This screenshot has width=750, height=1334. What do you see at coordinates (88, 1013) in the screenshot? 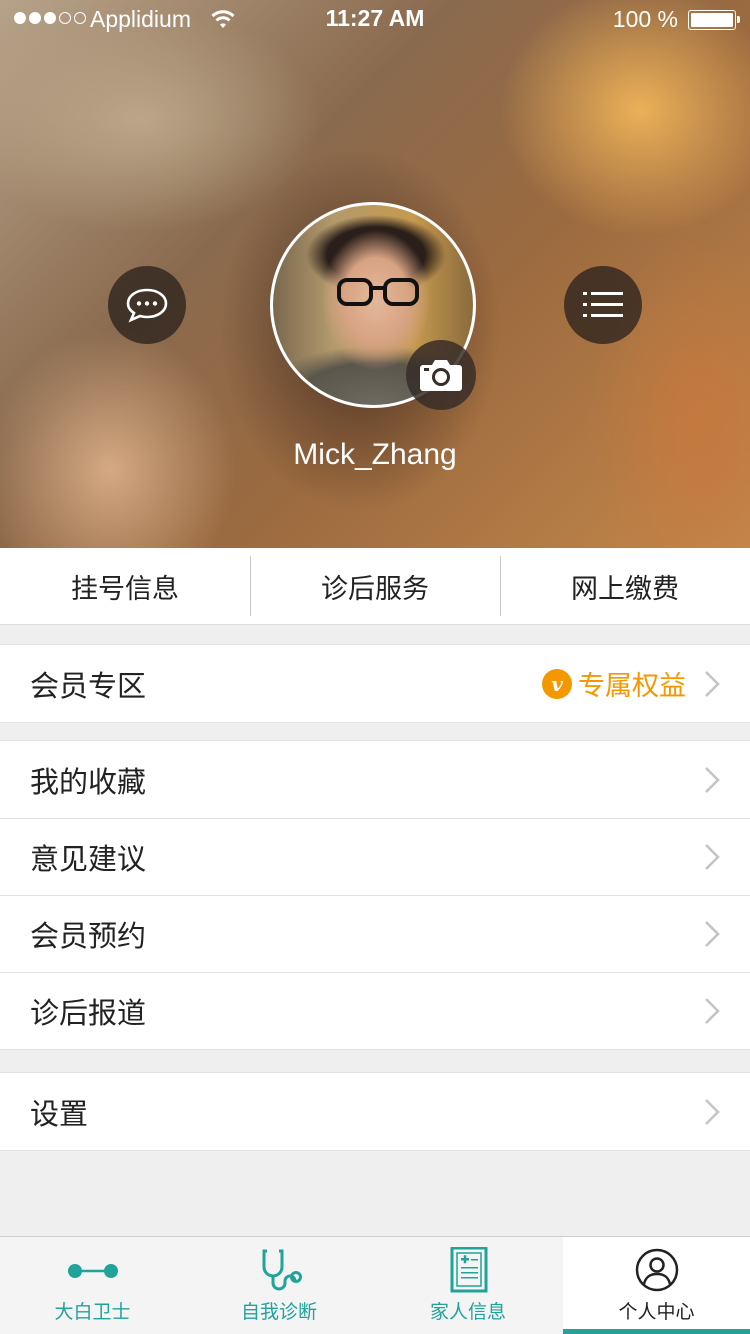
I see `post-visit-report-label: 诊后报道` at bounding box center [88, 1013].